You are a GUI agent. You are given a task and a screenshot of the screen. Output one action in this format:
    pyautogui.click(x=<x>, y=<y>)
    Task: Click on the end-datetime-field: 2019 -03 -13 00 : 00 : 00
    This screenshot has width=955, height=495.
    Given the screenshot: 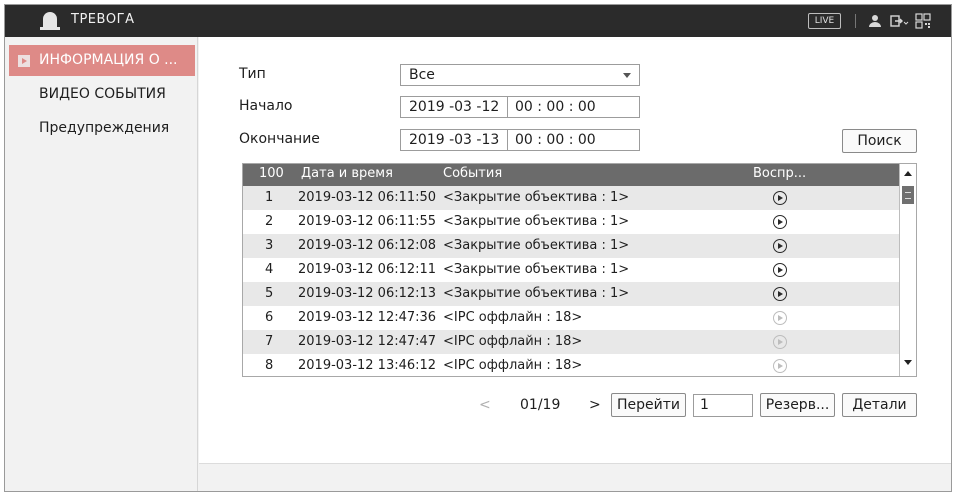 What is the action you would take?
    pyautogui.click(x=520, y=140)
    